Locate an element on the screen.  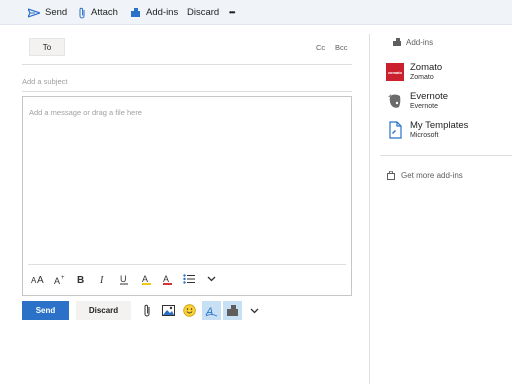
addins-divider is located at coordinates (446, 155).